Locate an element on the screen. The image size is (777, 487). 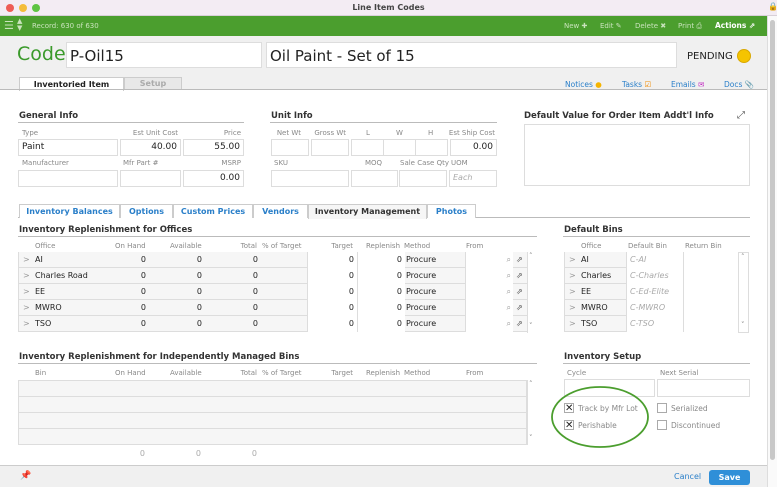
table-row: > Charles Road 0 0 0 0 0 Procure ⌕ ⇗ is located at coordinates (272, 276).